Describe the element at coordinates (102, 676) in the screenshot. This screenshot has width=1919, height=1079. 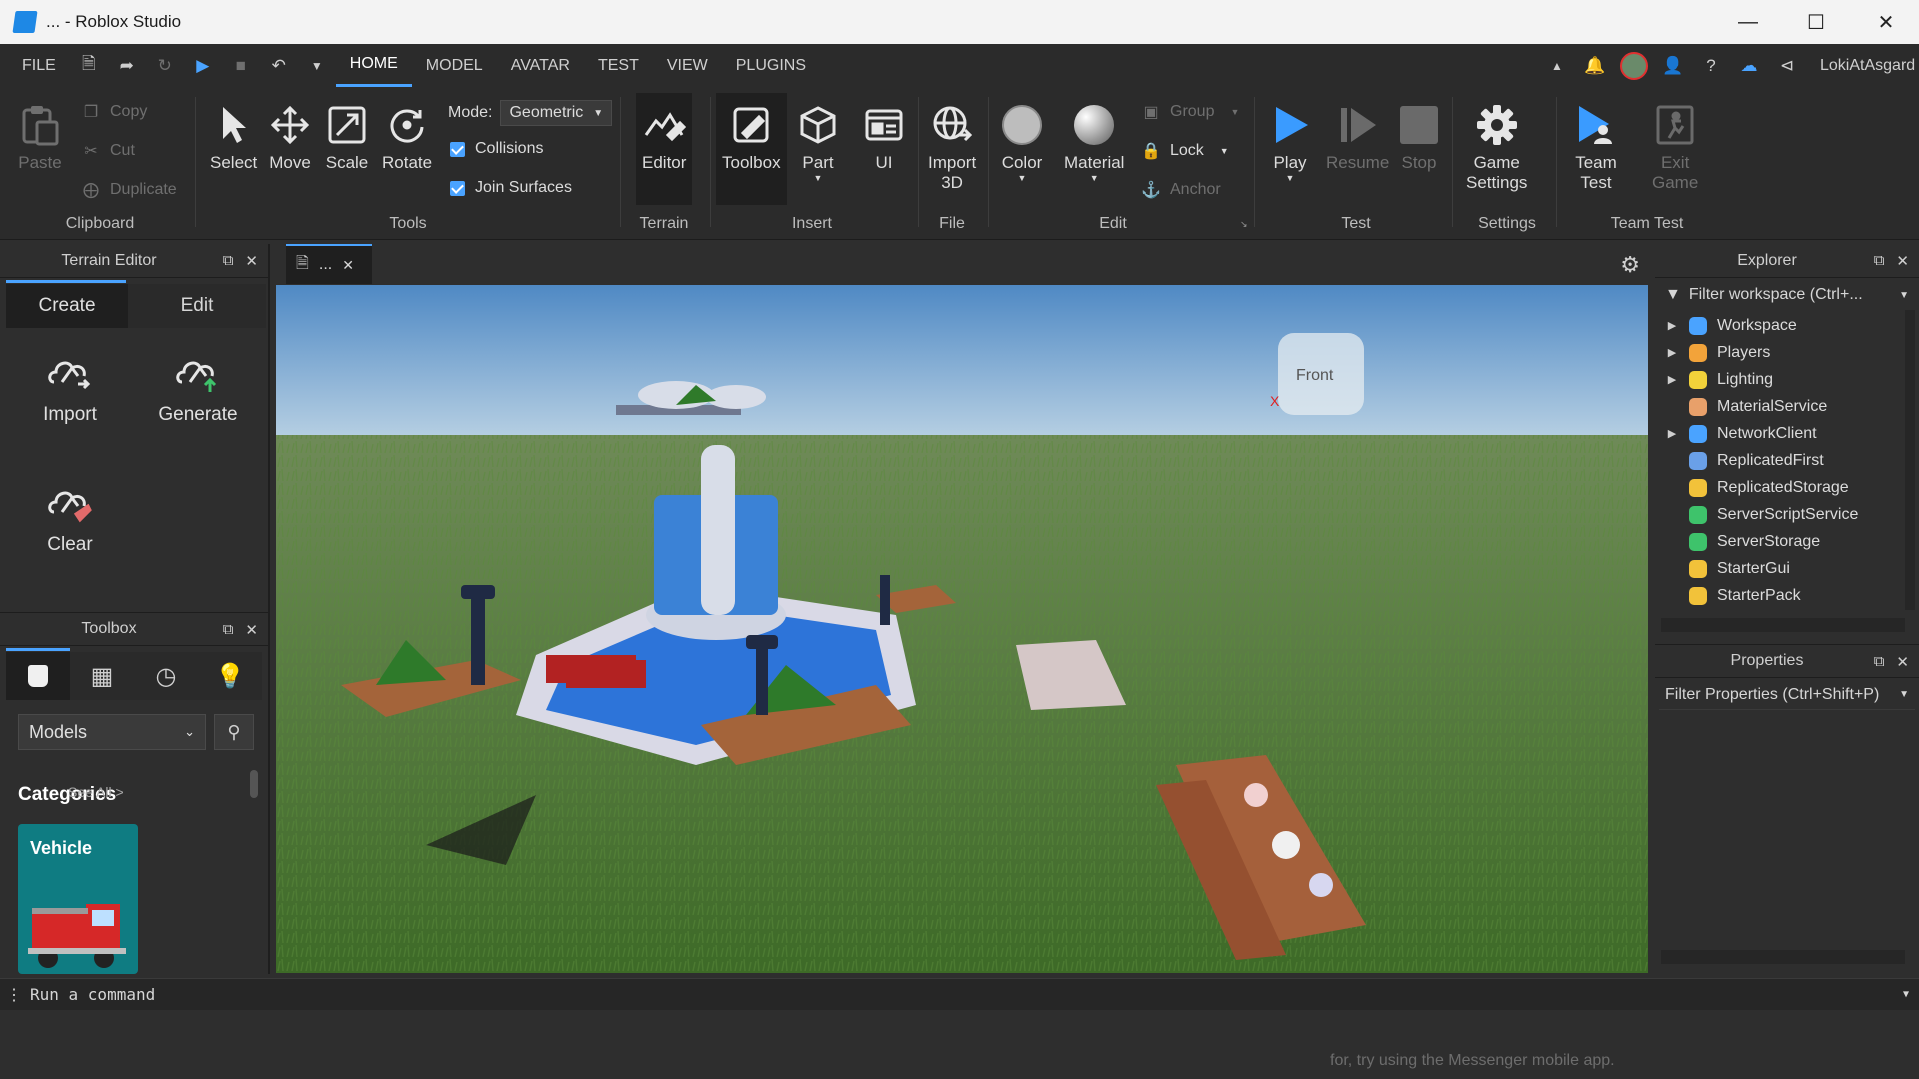
I see `toolbox-tab-inventory: ▦` at that location.